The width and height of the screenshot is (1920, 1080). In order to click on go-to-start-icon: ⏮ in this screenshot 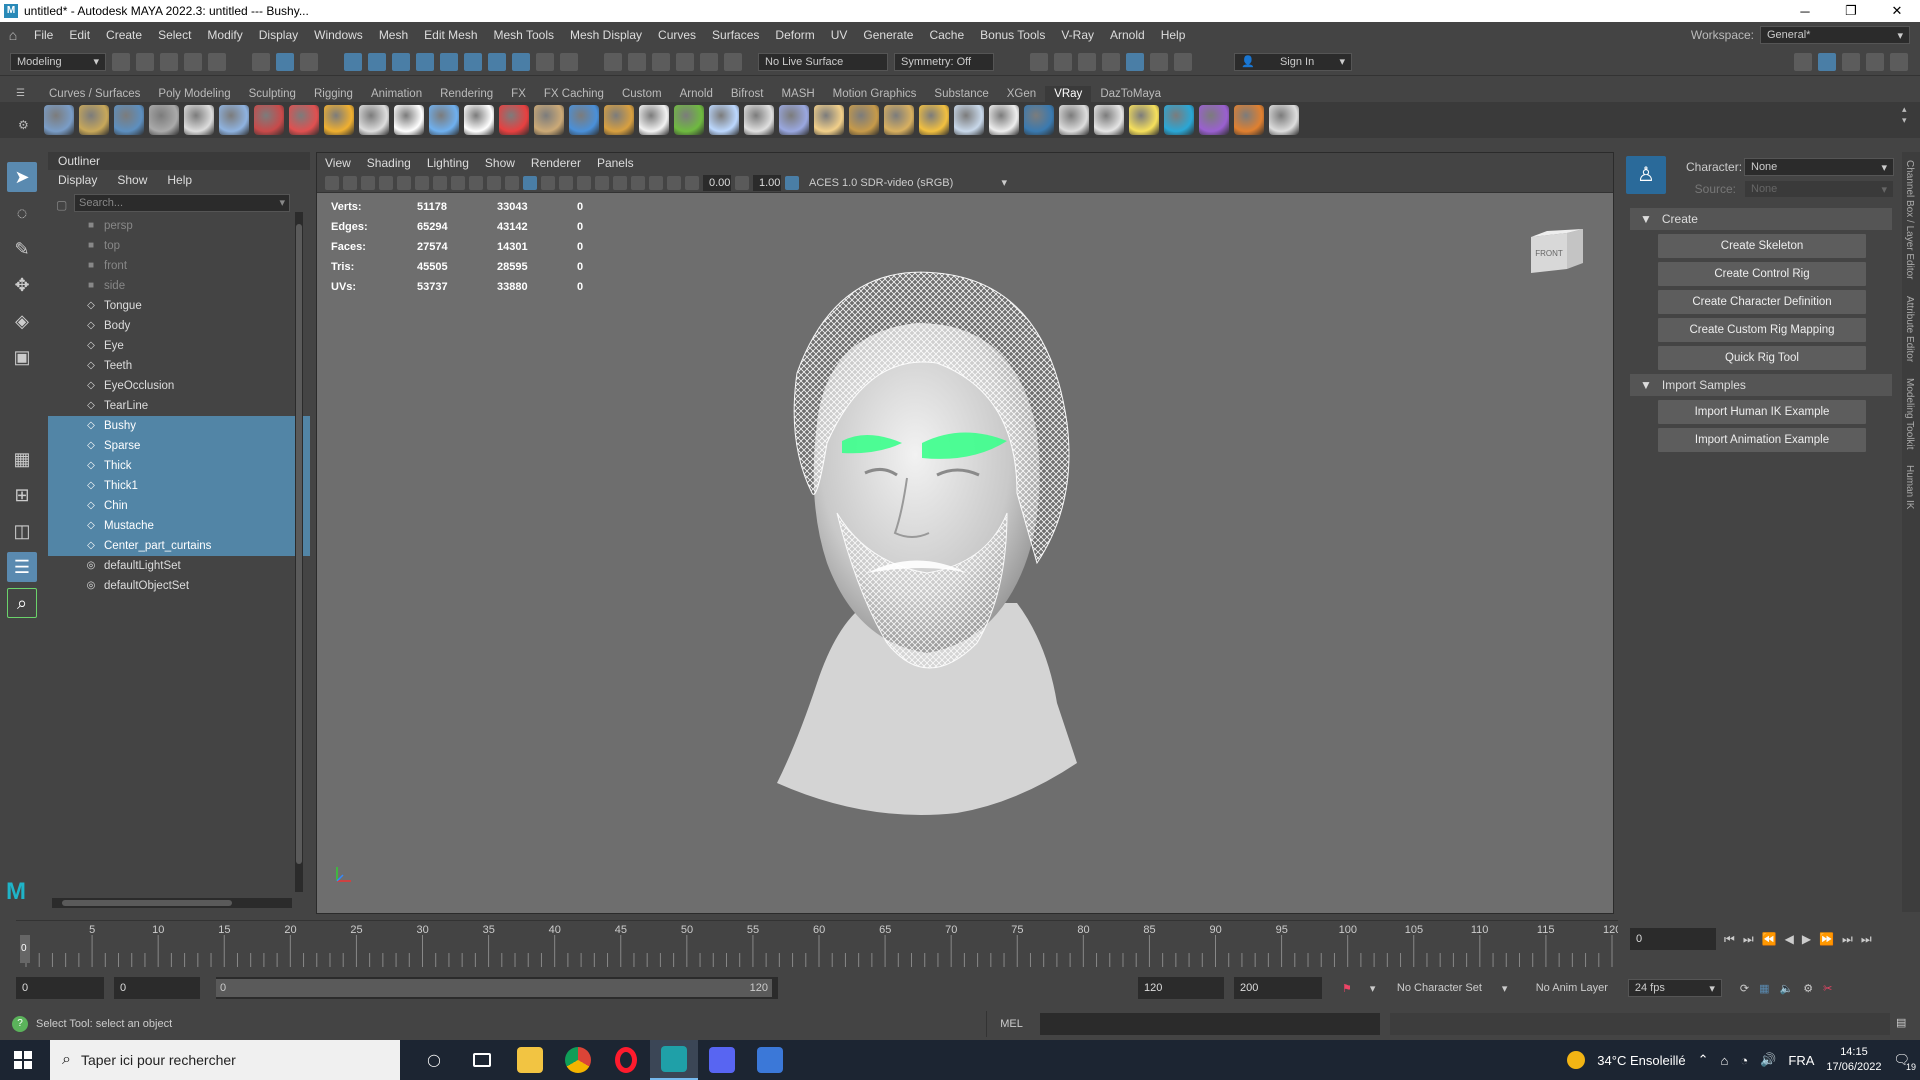, I will do `click(1729, 939)`.